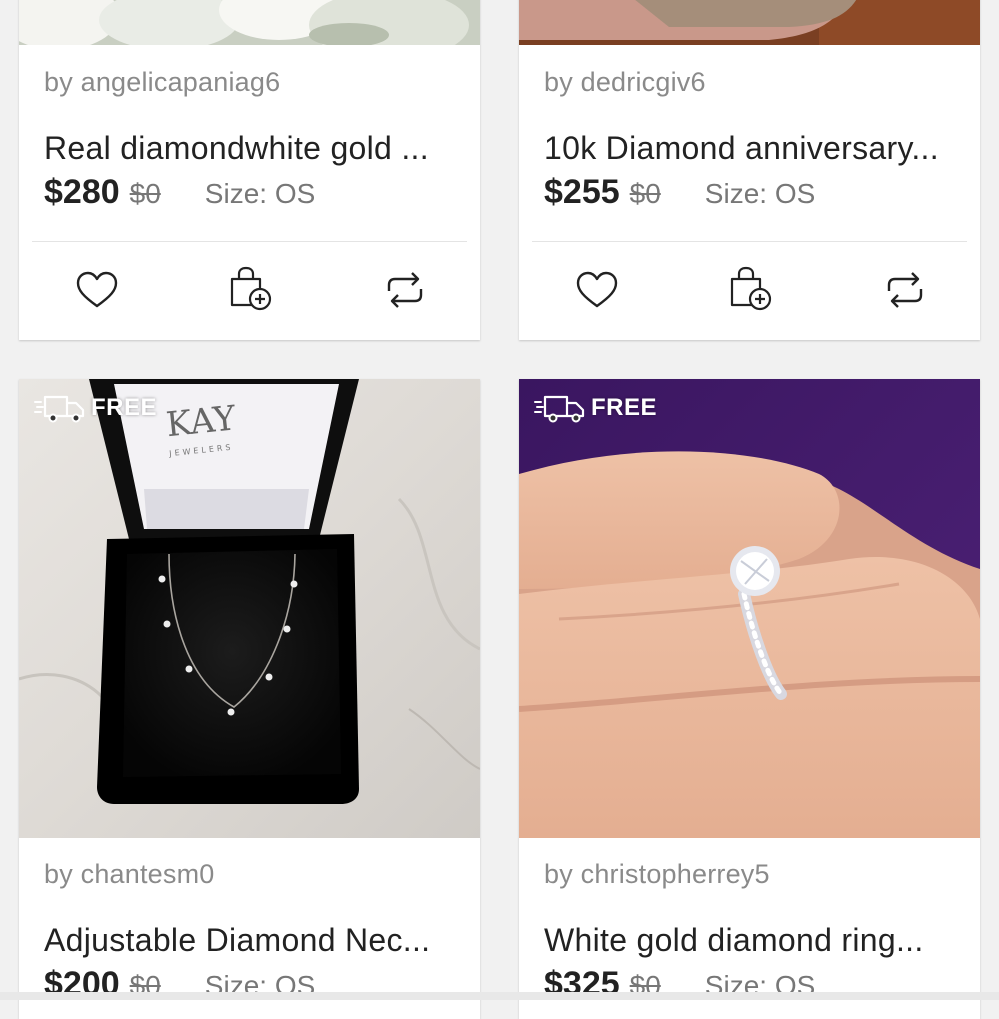 The width and height of the screenshot is (999, 1019). I want to click on seller-name: by dedricgiv6, so click(625, 82).